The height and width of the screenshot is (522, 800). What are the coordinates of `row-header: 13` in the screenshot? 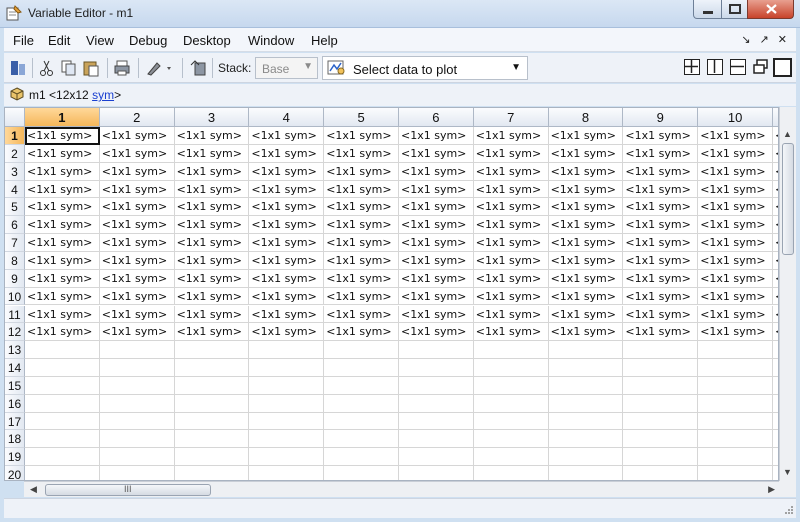 It's located at (15, 350).